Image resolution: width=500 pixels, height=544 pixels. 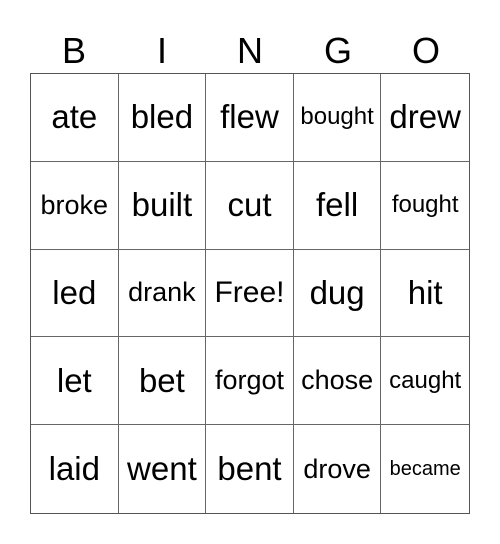 I want to click on bingo-cell: fell, so click(x=337, y=205).